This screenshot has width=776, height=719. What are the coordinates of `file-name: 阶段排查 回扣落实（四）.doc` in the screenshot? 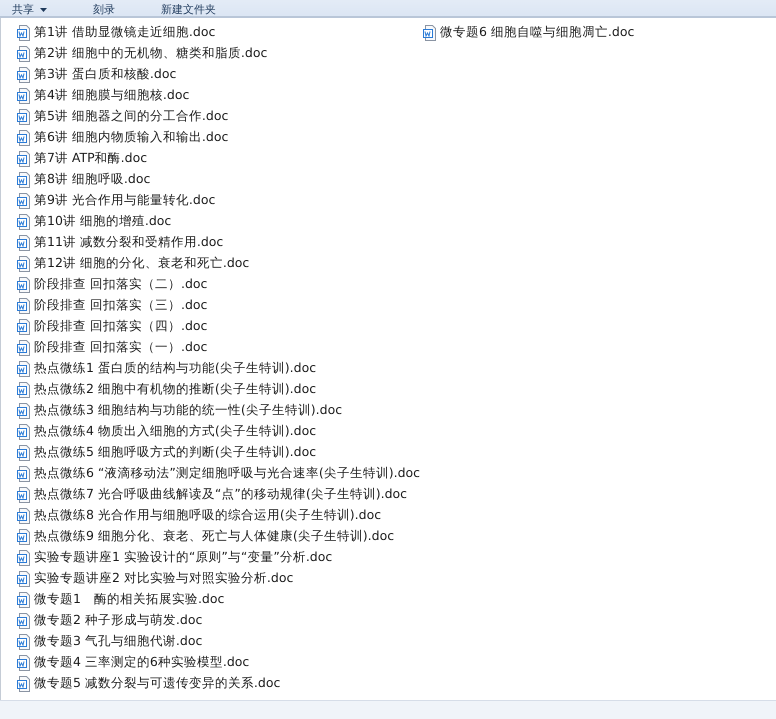 It's located at (121, 326).